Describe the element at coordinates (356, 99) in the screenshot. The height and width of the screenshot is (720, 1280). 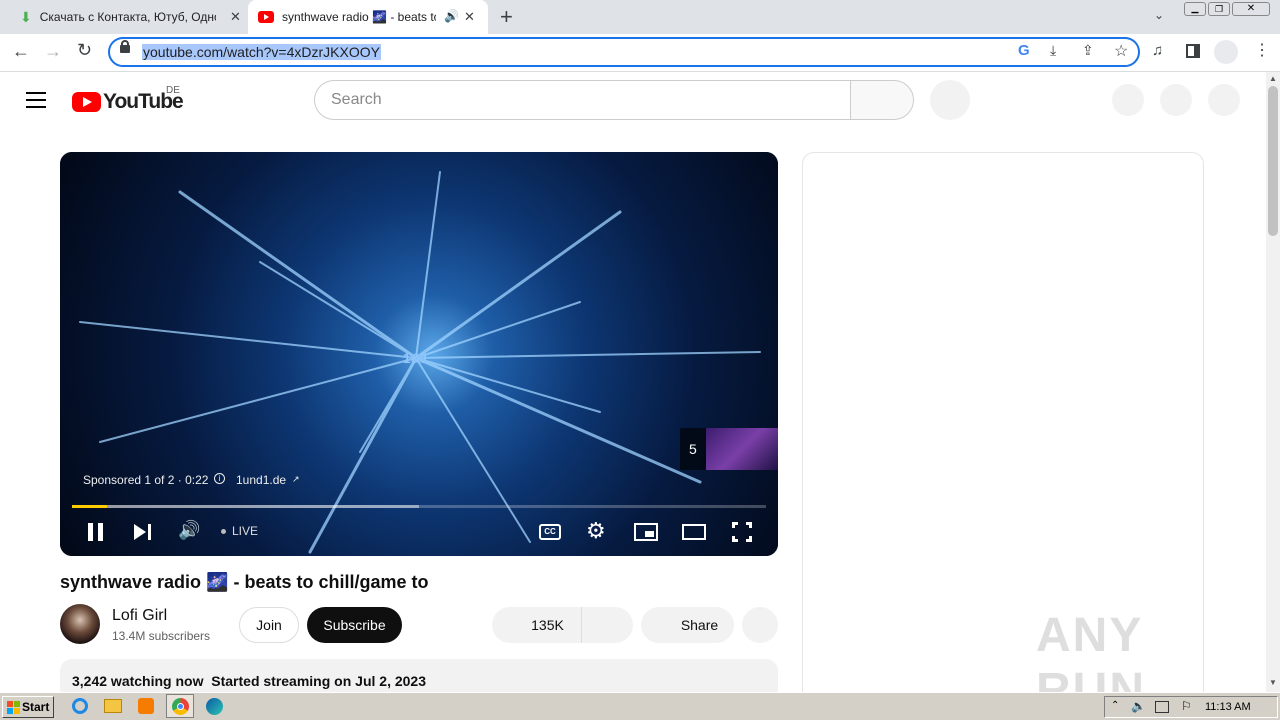
I see `search-placeholder: Search` at that location.